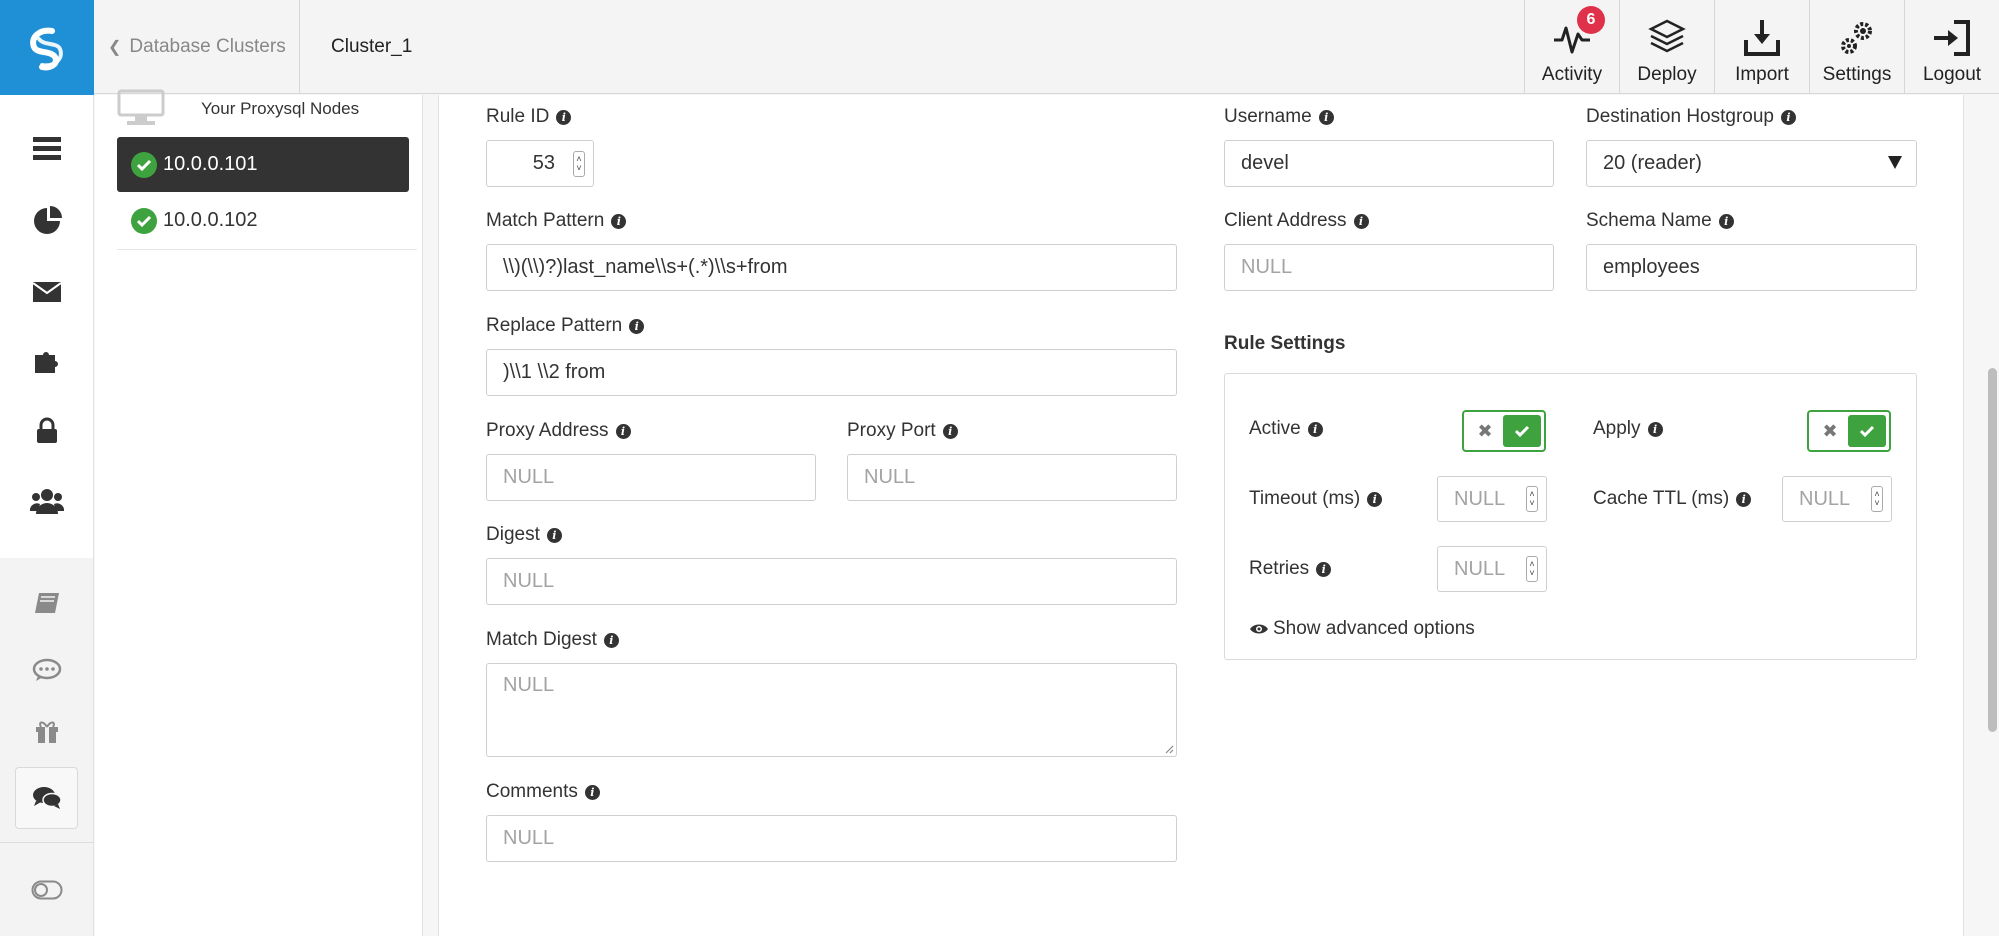 Image resolution: width=1999 pixels, height=936 pixels. Describe the element at coordinates (1279, 117) in the screenshot. I see `username-label: Username i` at that location.